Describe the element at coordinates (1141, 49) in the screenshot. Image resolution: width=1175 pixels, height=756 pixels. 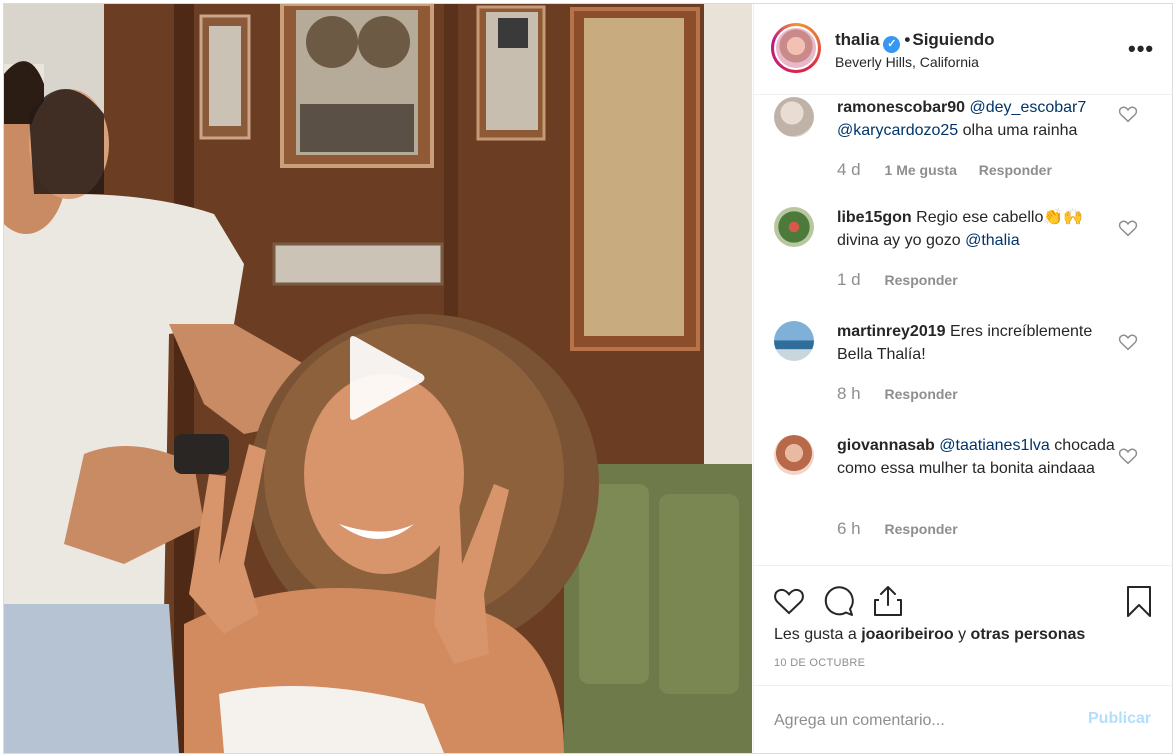
I see `ellipsis-icon: •••` at that location.